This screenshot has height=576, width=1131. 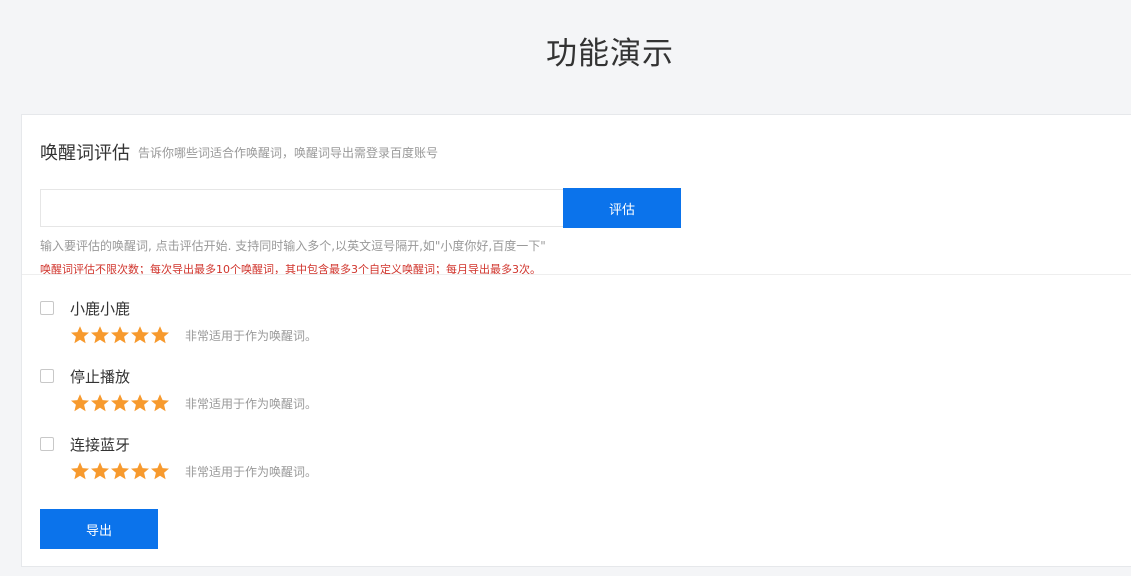 What do you see at coordinates (576, 274) in the screenshot?
I see `section-divider` at bounding box center [576, 274].